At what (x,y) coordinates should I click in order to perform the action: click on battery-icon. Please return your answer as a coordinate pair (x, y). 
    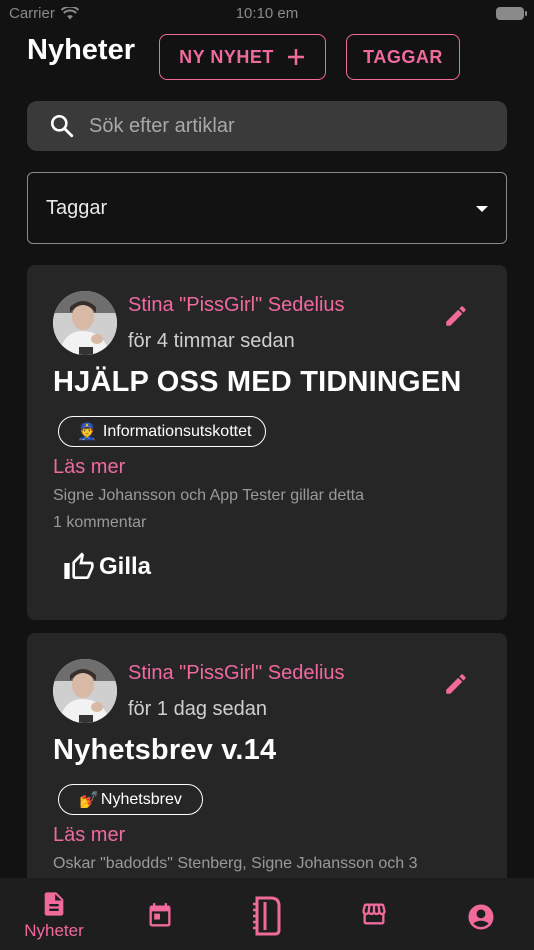
    Looking at the image, I should click on (511, 13).